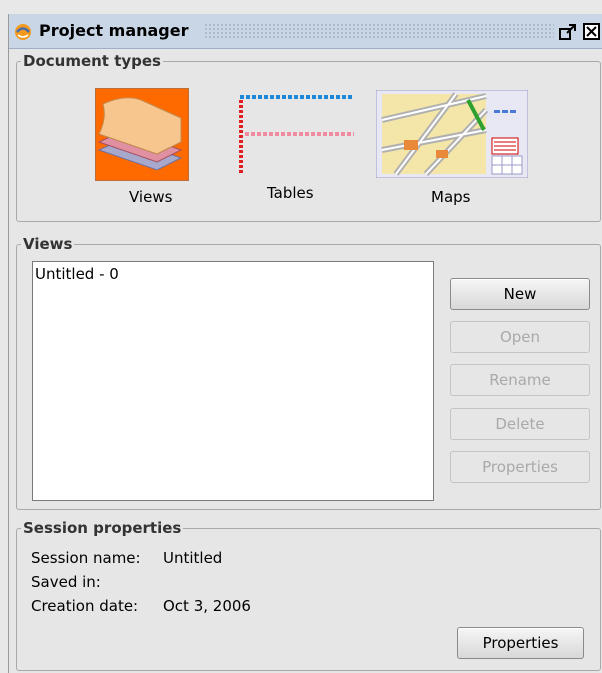  What do you see at coordinates (193, 558) in the screenshot?
I see `session-name-value: Untitled` at bounding box center [193, 558].